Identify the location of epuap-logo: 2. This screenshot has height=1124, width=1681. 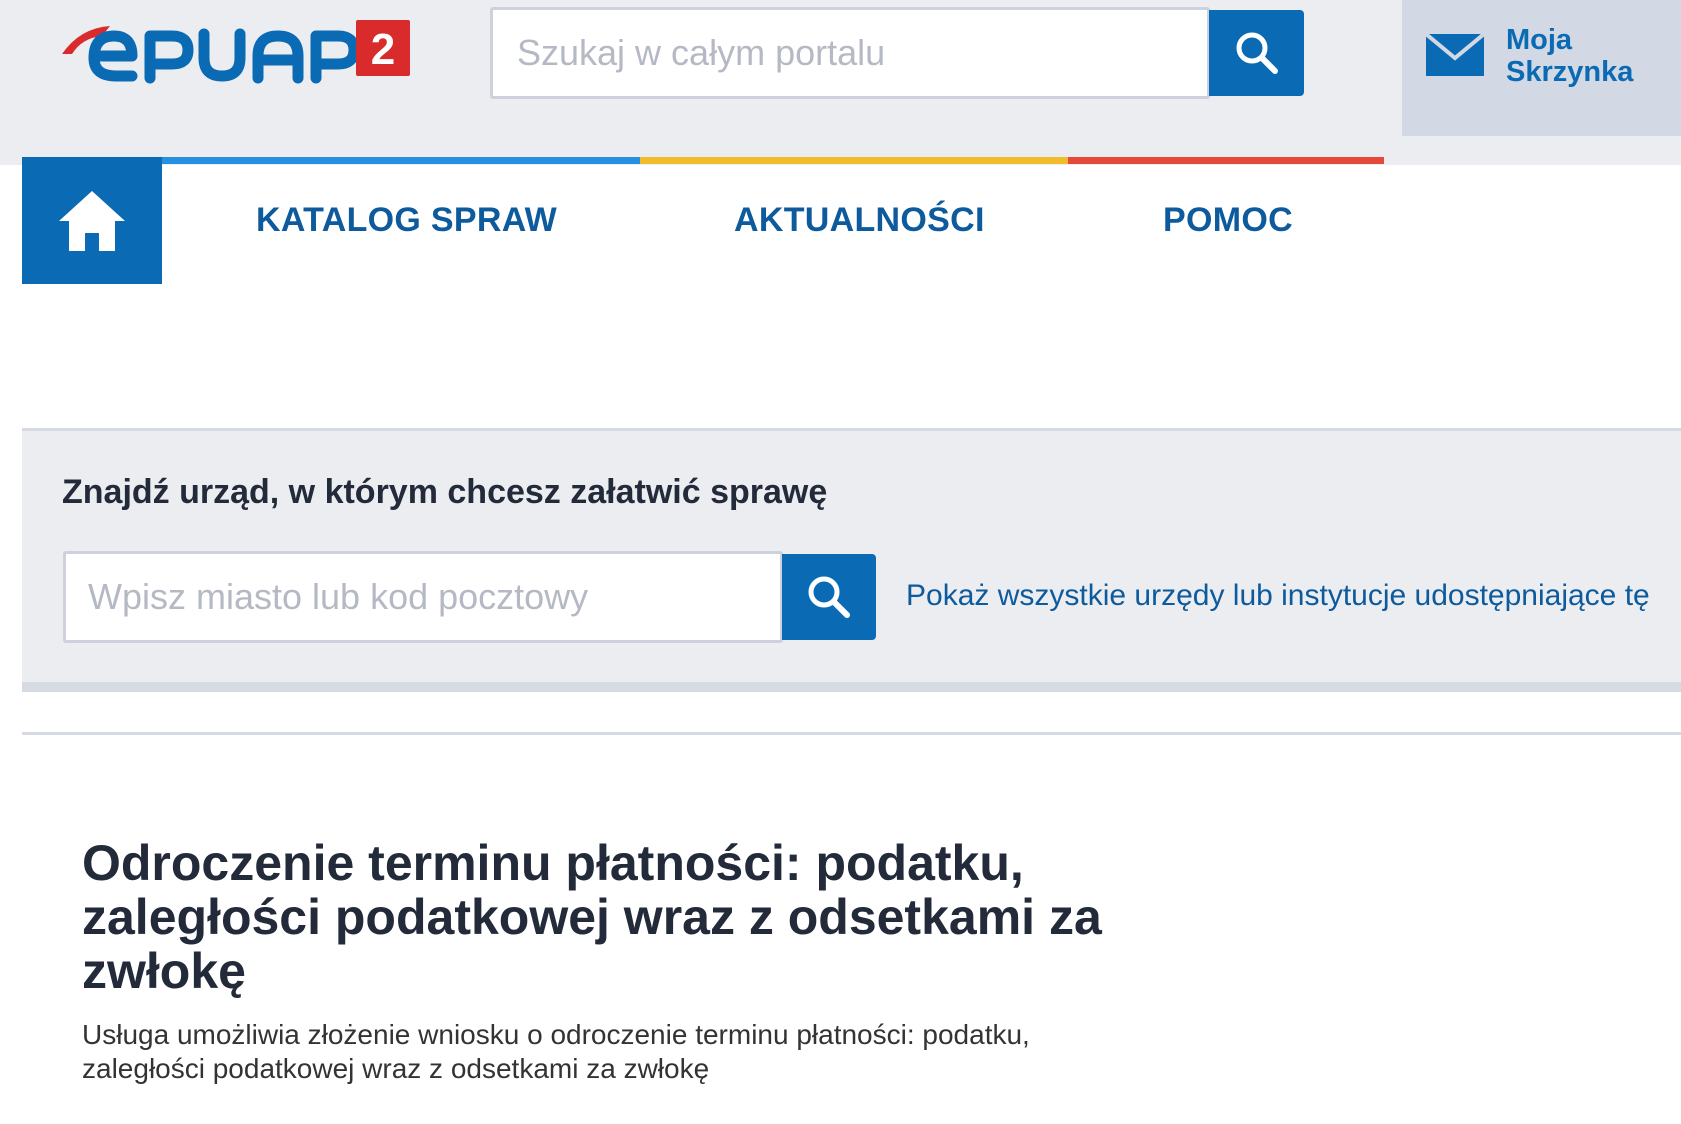
(257, 53).